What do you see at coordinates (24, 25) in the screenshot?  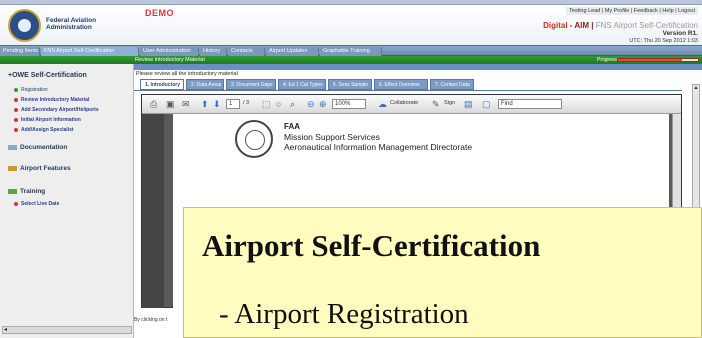 I see `faa-logo-icon` at bounding box center [24, 25].